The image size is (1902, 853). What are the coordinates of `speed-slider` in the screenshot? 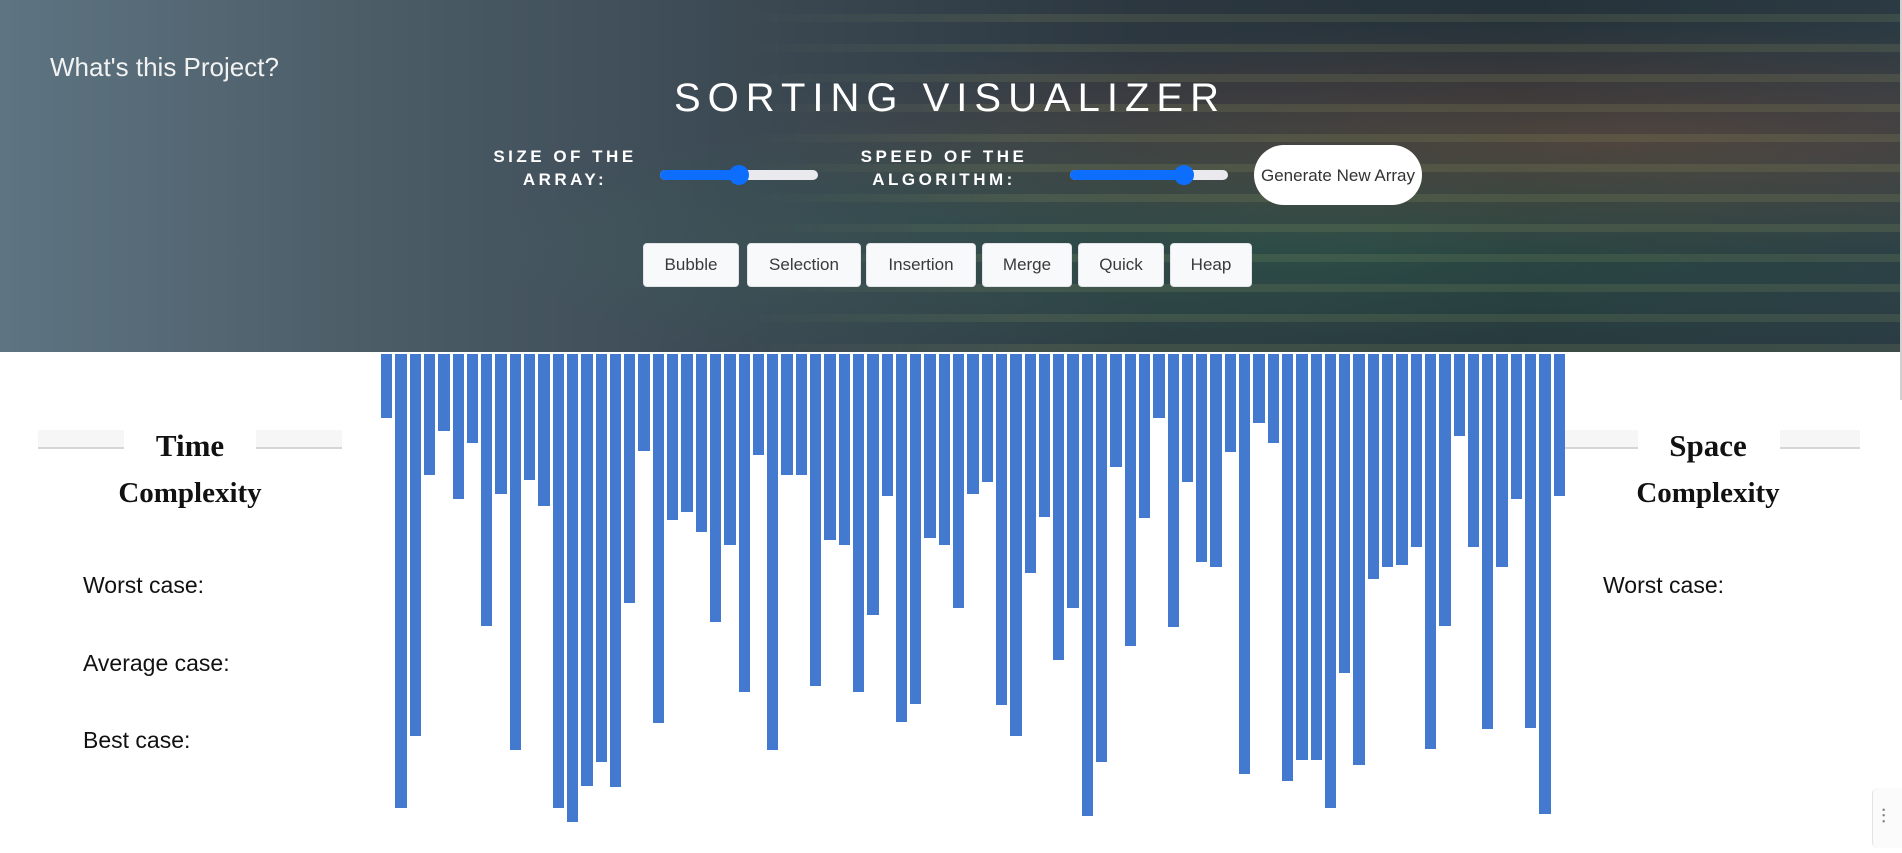 It's located at (1149, 175).